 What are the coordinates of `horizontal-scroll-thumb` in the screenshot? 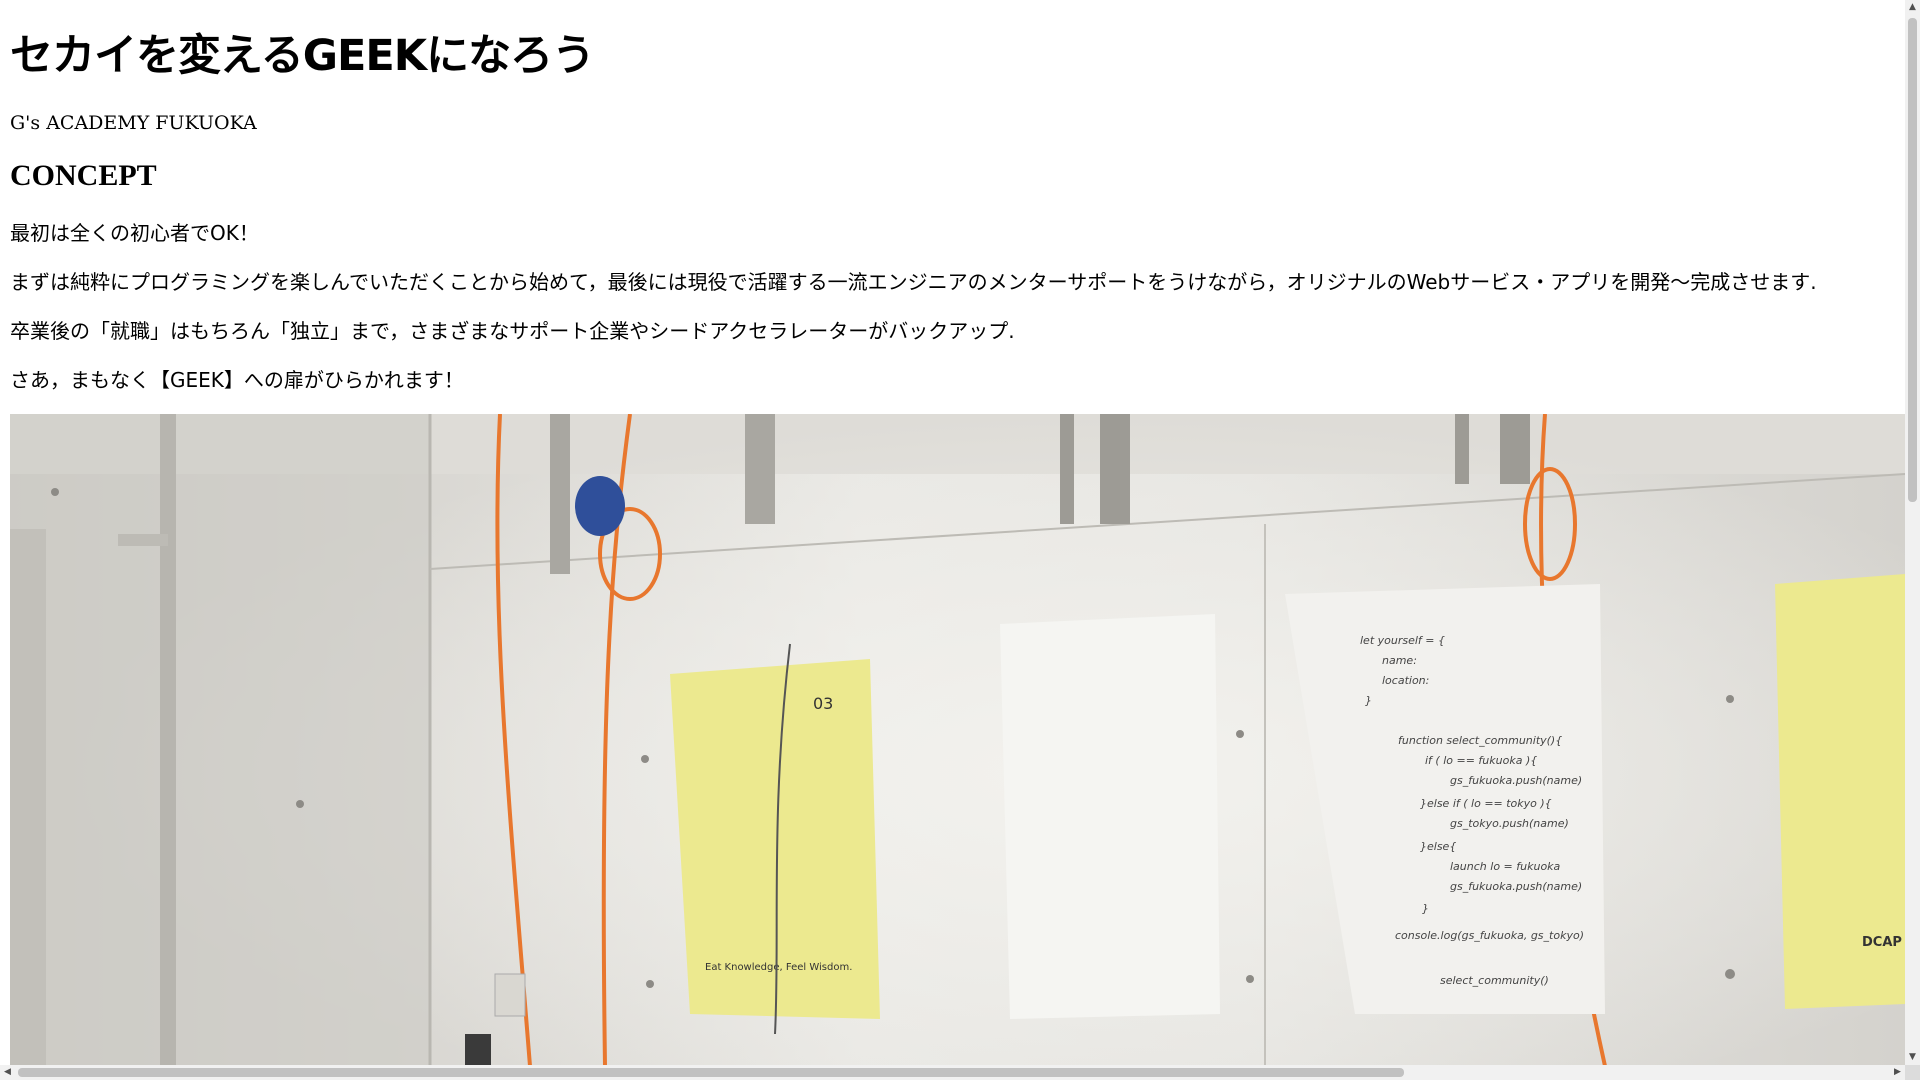 It's located at (711, 1072).